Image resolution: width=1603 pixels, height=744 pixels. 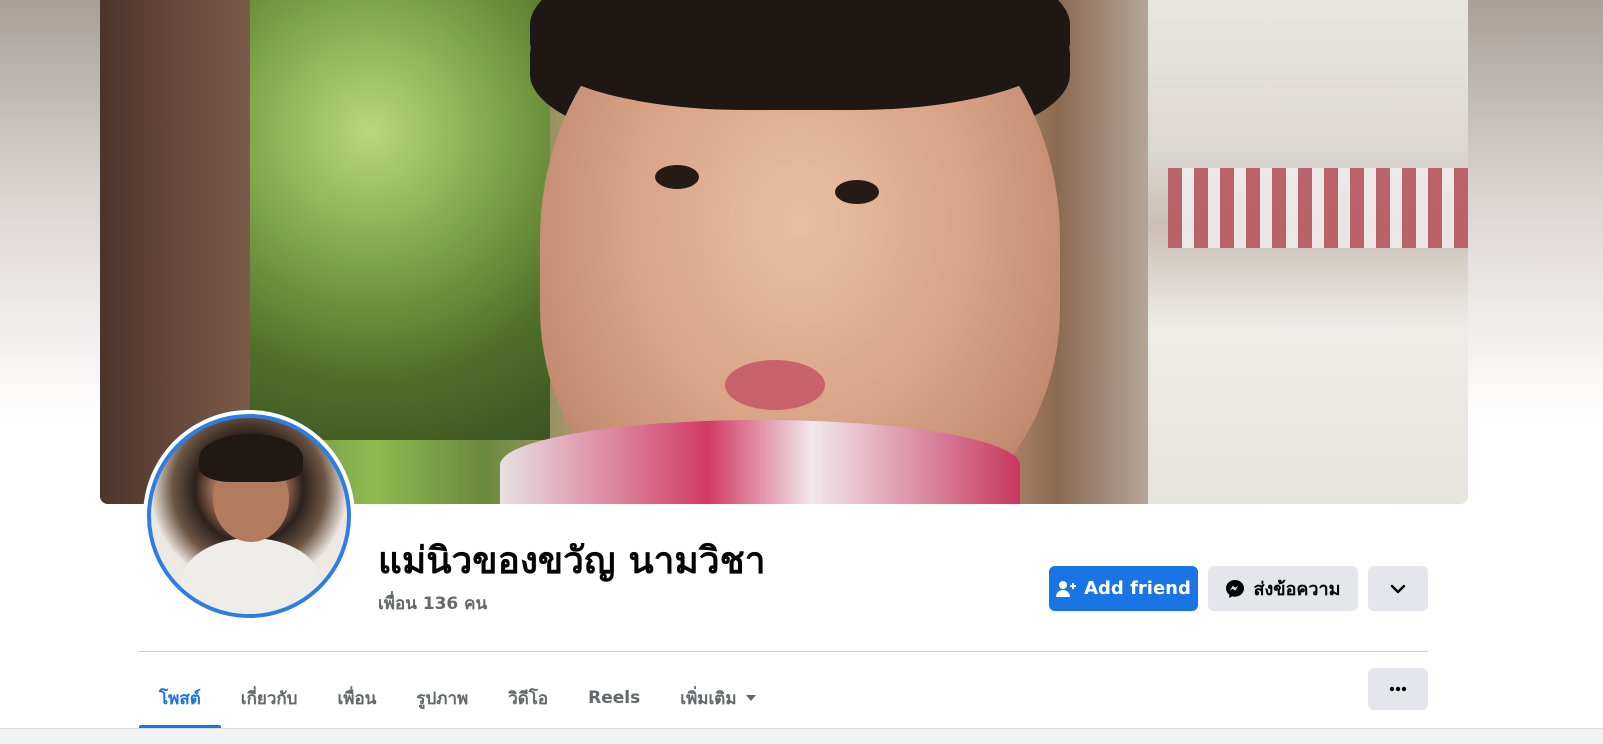 What do you see at coordinates (442, 698) in the screenshot?
I see `tab-photos: รูปภาพ` at bounding box center [442, 698].